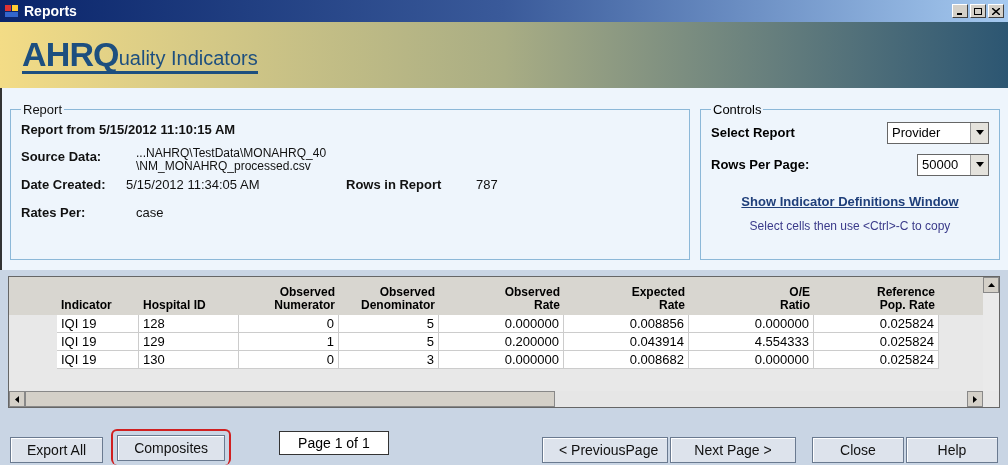  Describe the element at coordinates (850, 226) in the screenshot. I see `copy-hint: Select cells then use <Ctrl>-C to copy` at that location.